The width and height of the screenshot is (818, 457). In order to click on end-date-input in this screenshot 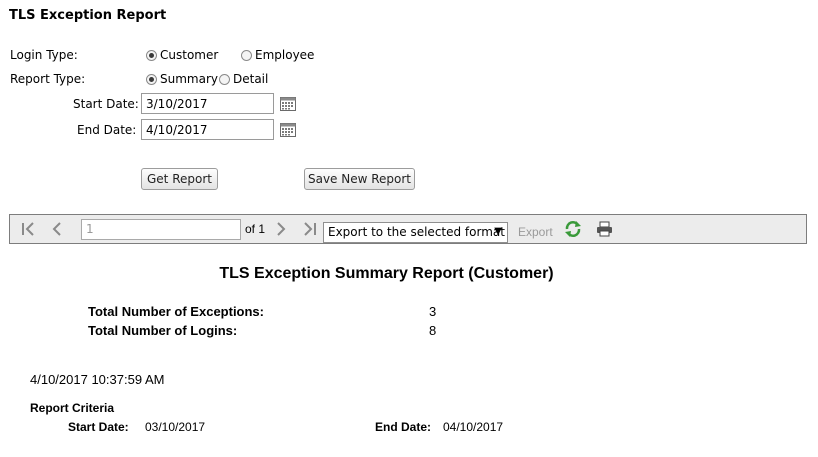, I will do `click(207, 129)`.